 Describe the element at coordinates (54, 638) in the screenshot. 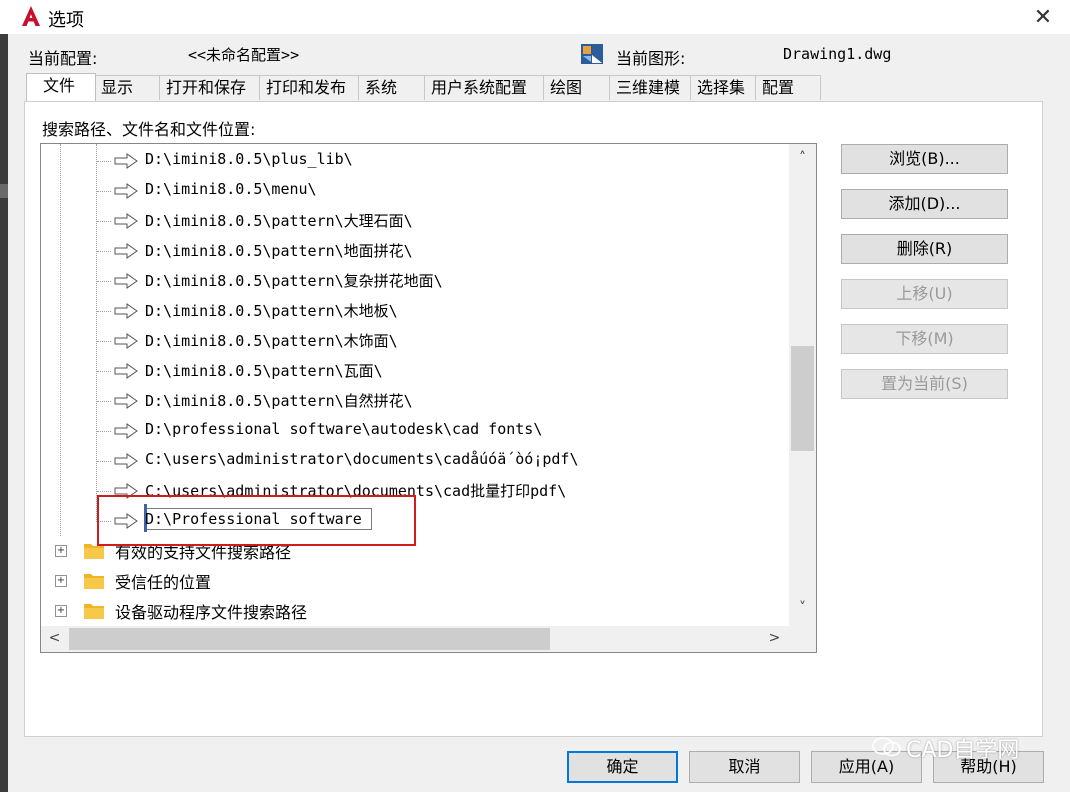

I see `scroll-left-icon: <` at that location.